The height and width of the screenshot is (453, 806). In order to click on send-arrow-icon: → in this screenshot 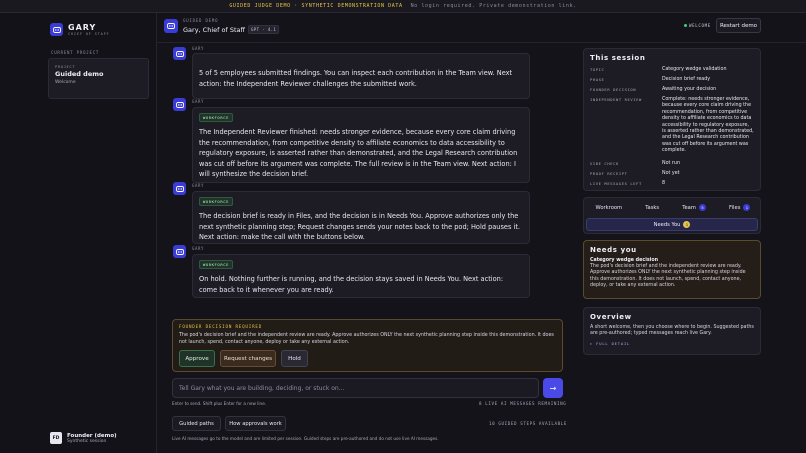, I will do `click(553, 388)`.